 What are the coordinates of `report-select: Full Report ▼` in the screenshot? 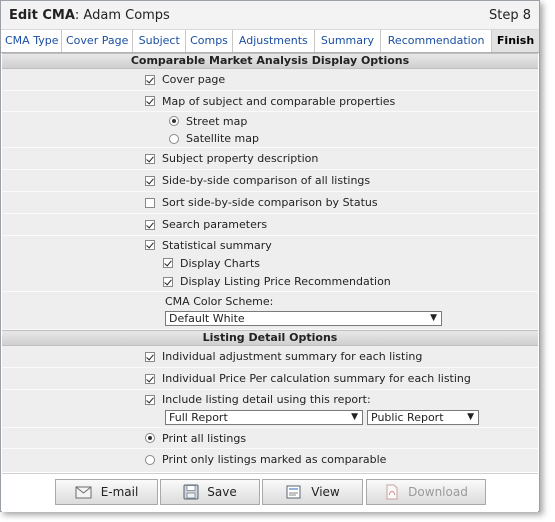 It's located at (264, 417).